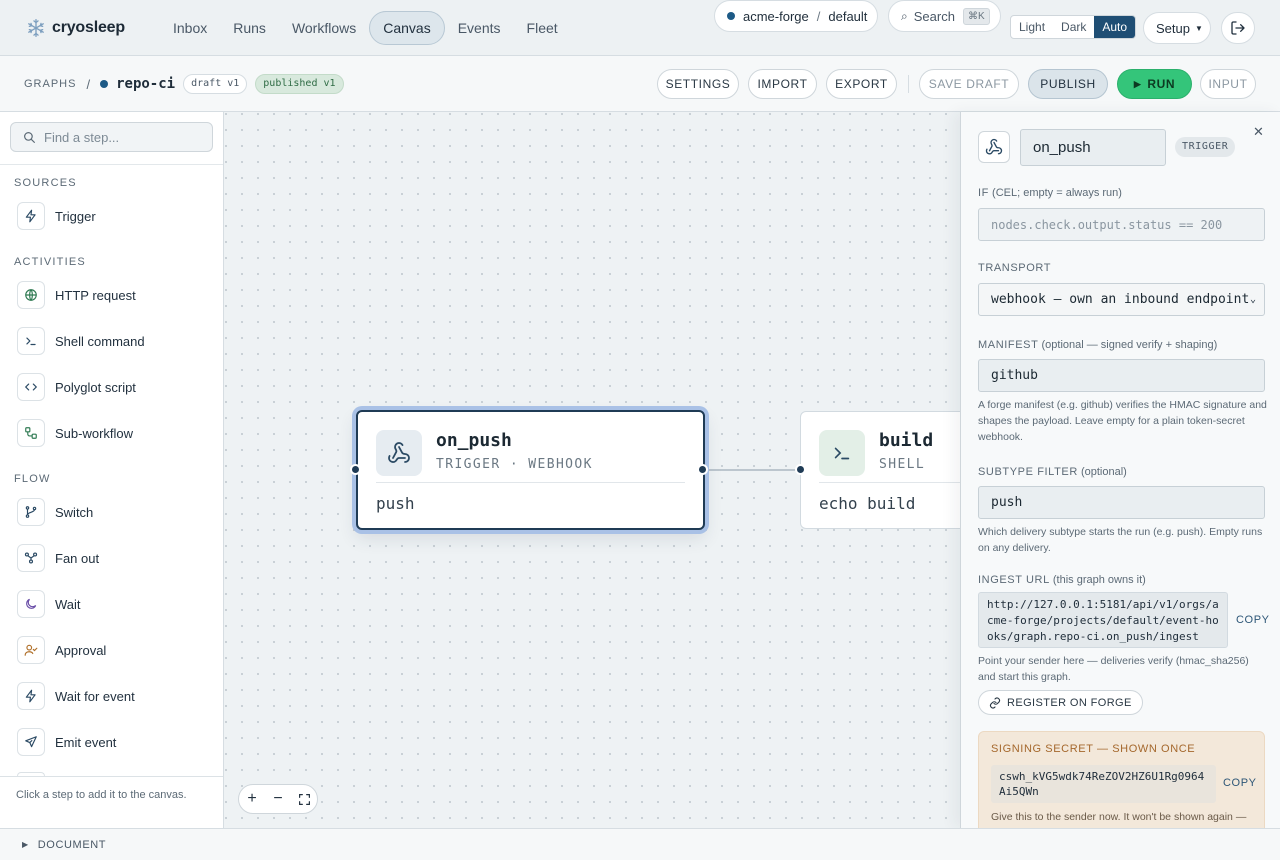 The image size is (1280, 860). I want to click on import-button: IMPORT, so click(782, 84).